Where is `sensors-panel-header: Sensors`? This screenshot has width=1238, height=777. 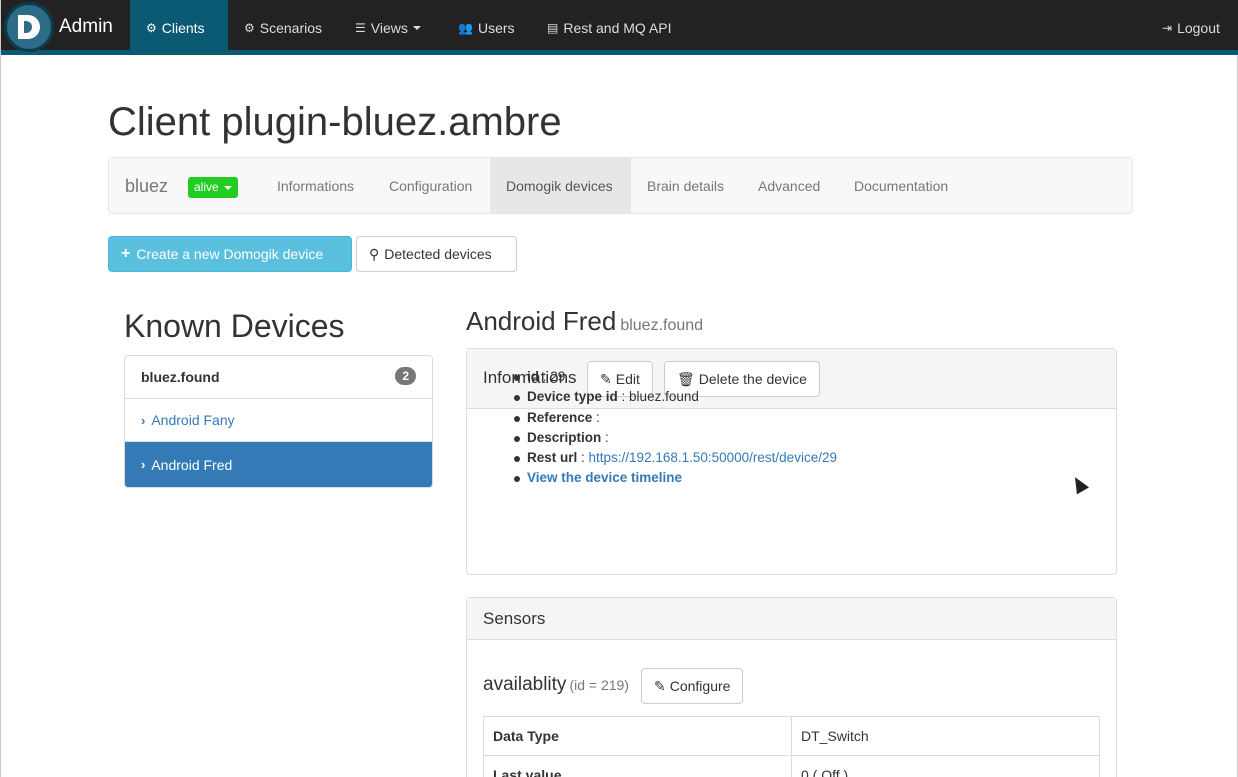
sensors-panel-header: Sensors is located at coordinates (791, 619).